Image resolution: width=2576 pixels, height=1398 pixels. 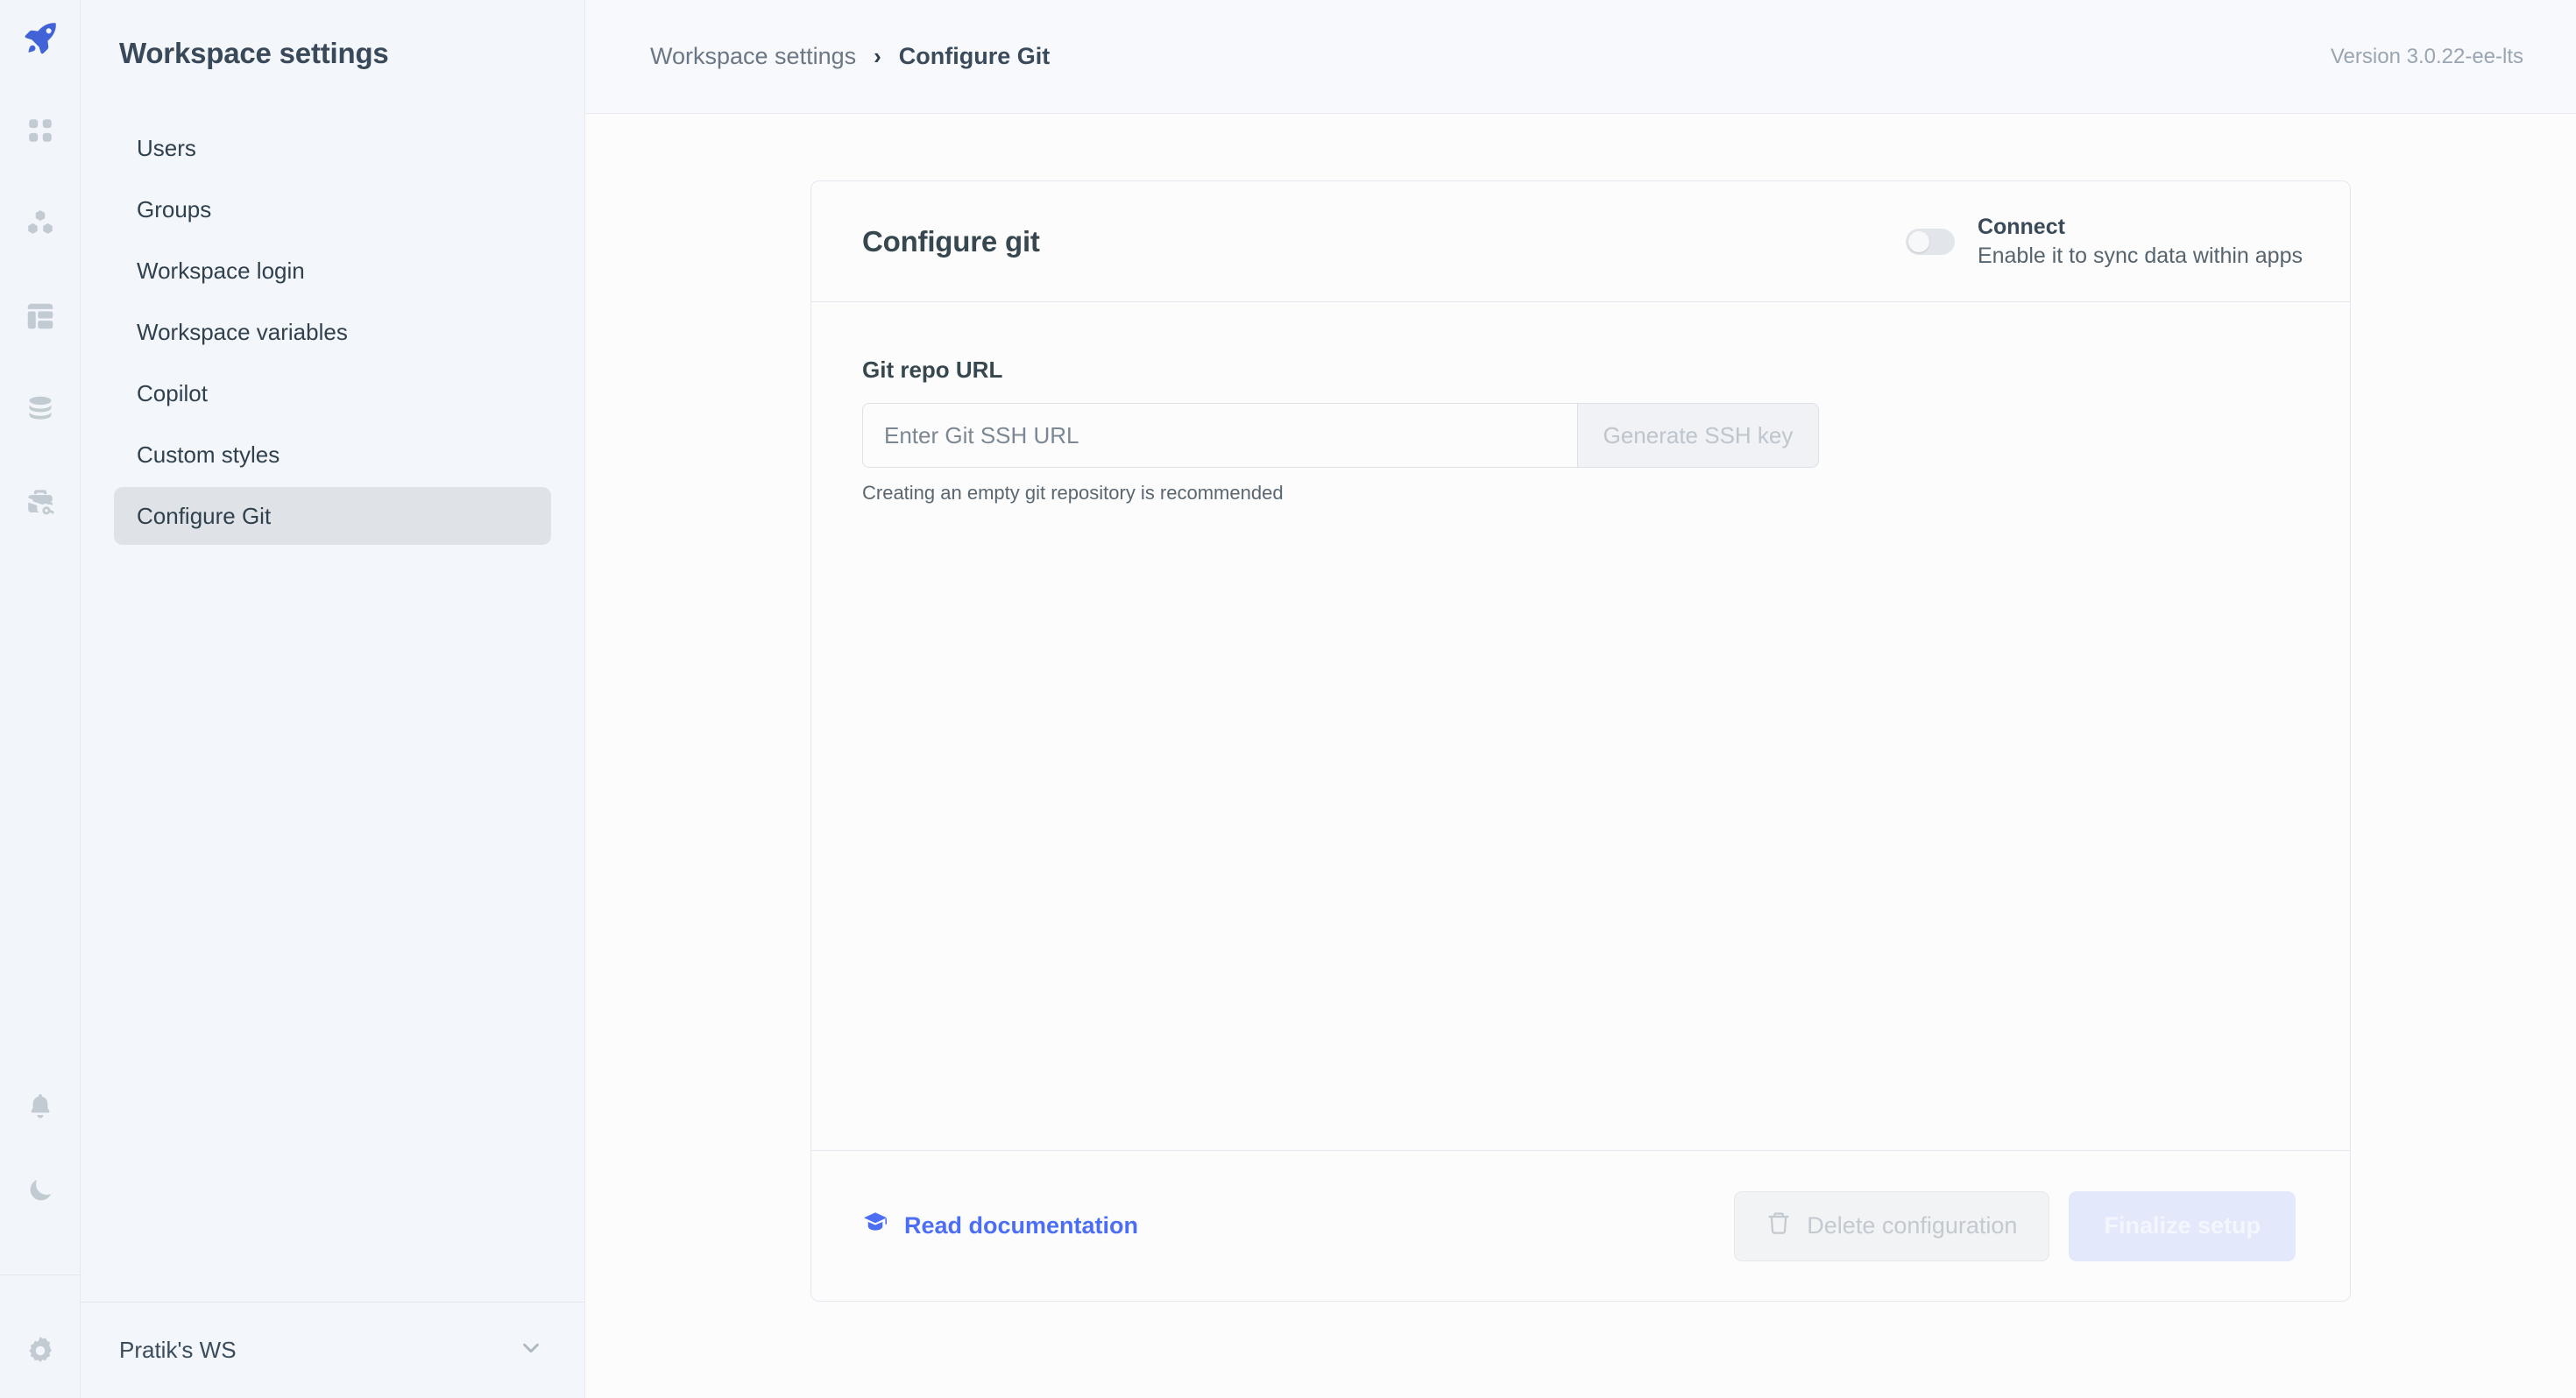 I want to click on rocket-icon, so click(x=40, y=41).